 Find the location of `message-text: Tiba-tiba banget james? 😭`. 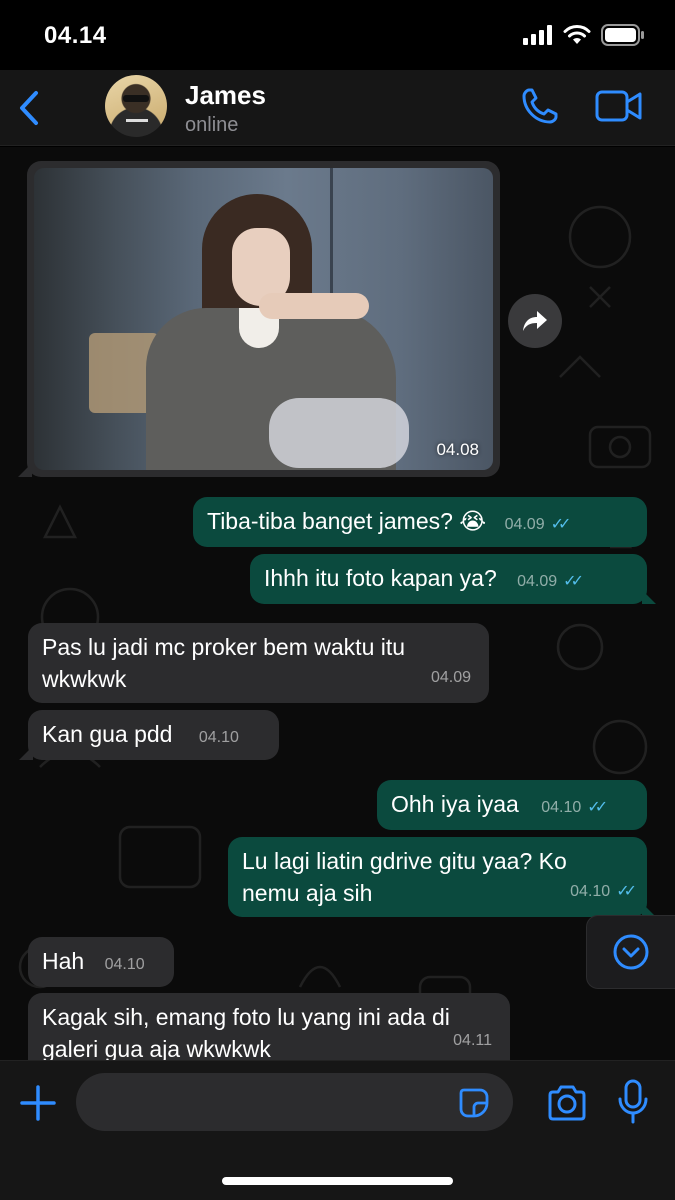

message-text: Tiba-tiba banget james? 😭 is located at coordinates (347, 521).